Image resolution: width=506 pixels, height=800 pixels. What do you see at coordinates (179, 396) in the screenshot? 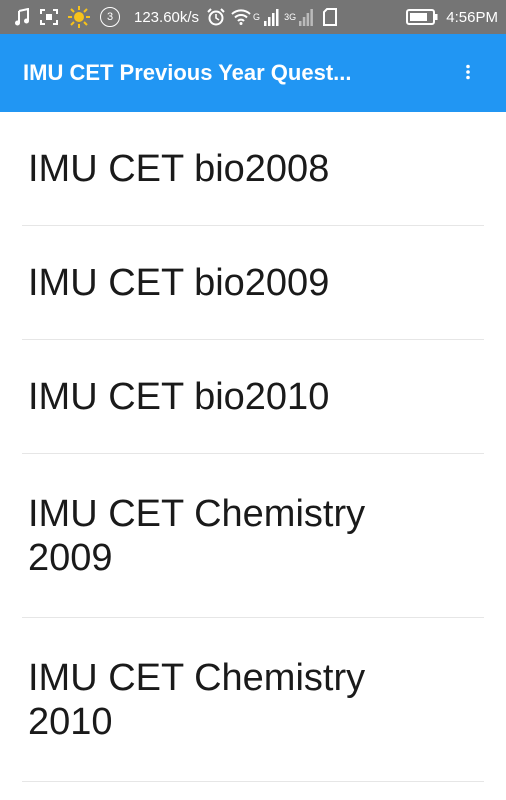
I see `list-item-label: IMU CET bio2010` at bounding box center [179, 396].